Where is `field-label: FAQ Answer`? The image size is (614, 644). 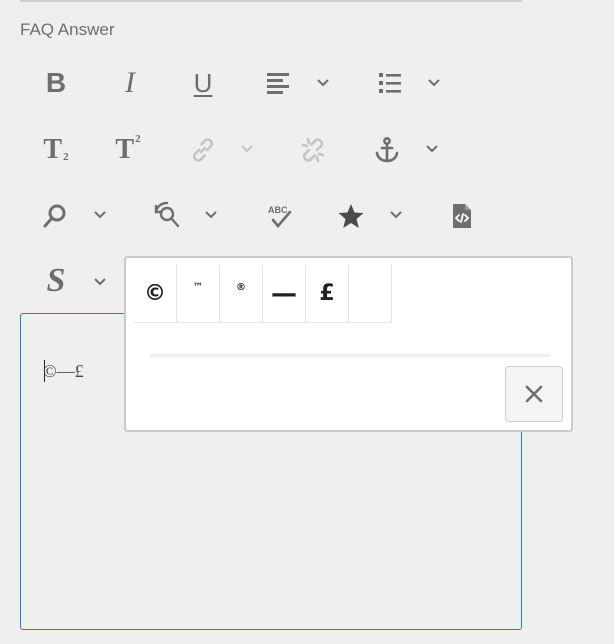 field-label: FAQ Answer is located at coordinates (67, 29).